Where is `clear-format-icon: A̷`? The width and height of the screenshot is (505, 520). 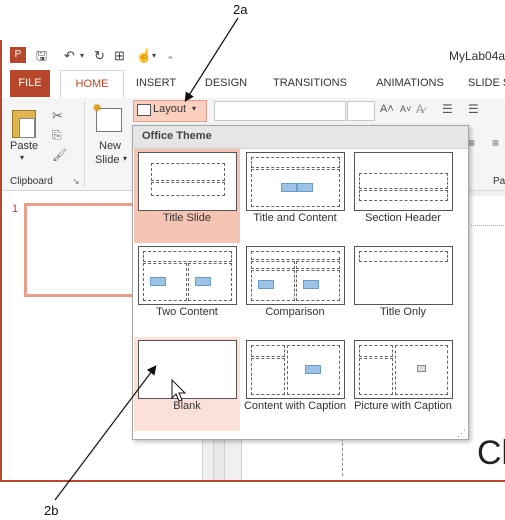 clear-format-icon: A̷ is located at coordinates (420, 109).